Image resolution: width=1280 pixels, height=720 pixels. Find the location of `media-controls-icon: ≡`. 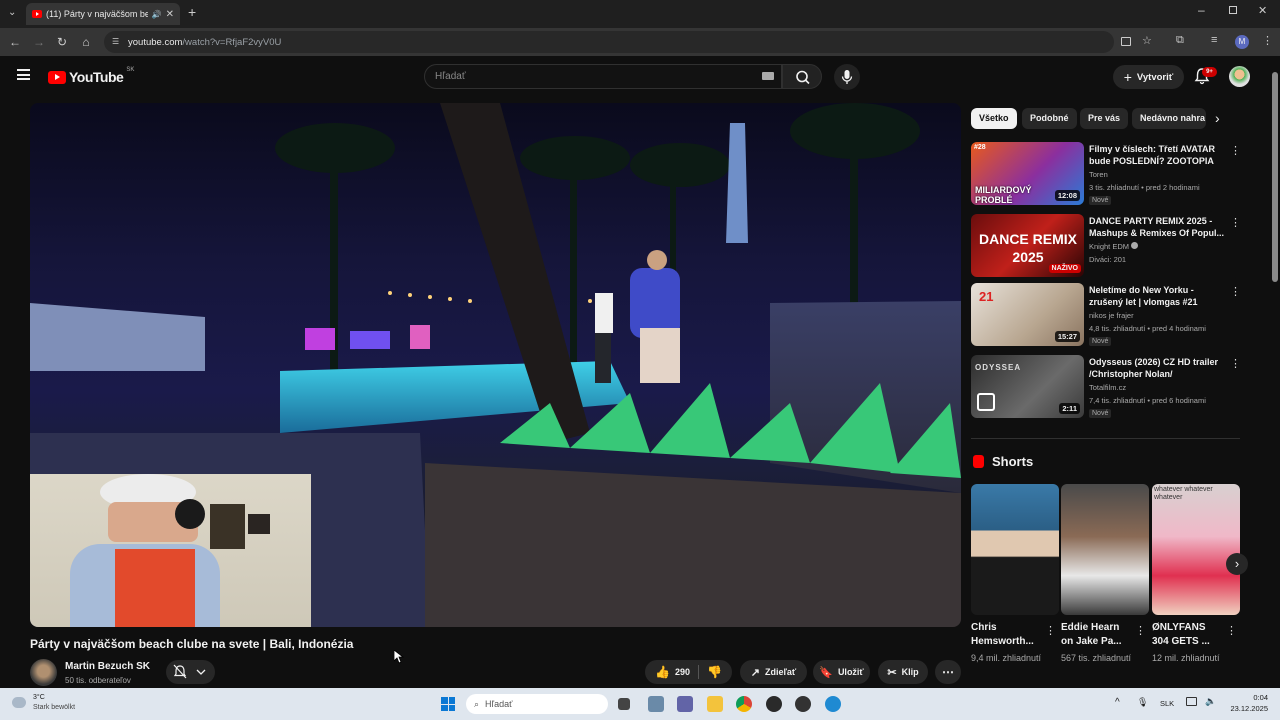

media-controls-icon: ≡ is located at coordinates (1214, 40).